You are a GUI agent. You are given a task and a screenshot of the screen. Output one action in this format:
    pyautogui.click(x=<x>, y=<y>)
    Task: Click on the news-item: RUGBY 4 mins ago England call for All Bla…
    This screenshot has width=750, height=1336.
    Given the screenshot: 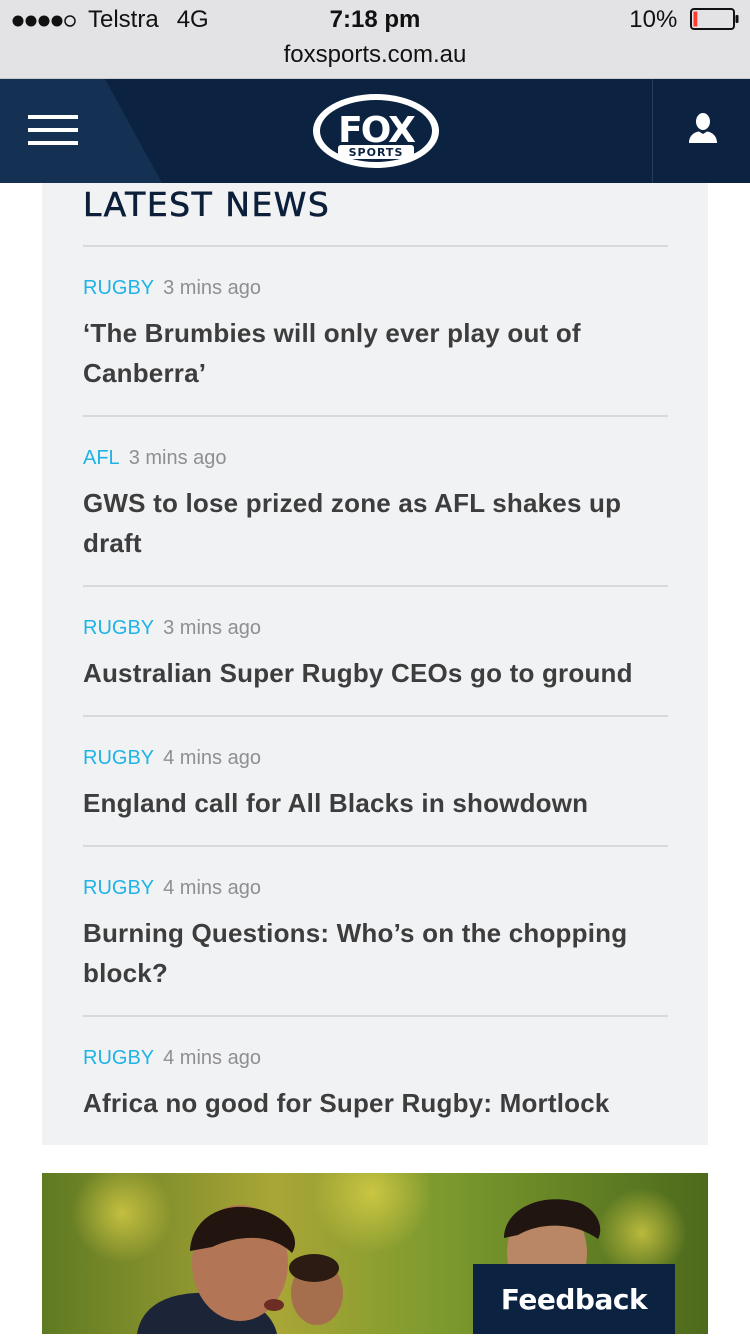 What is the action you would take?
    pyautogui.click(x=375, y=780)
    